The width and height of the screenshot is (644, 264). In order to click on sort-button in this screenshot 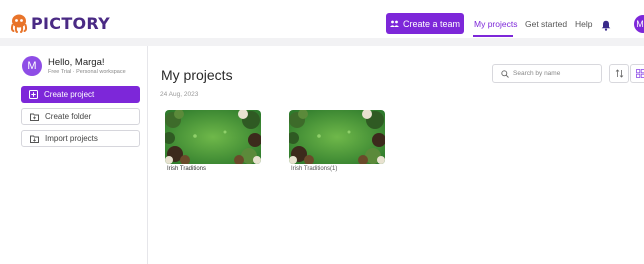, I will do `click(619, 73)`.